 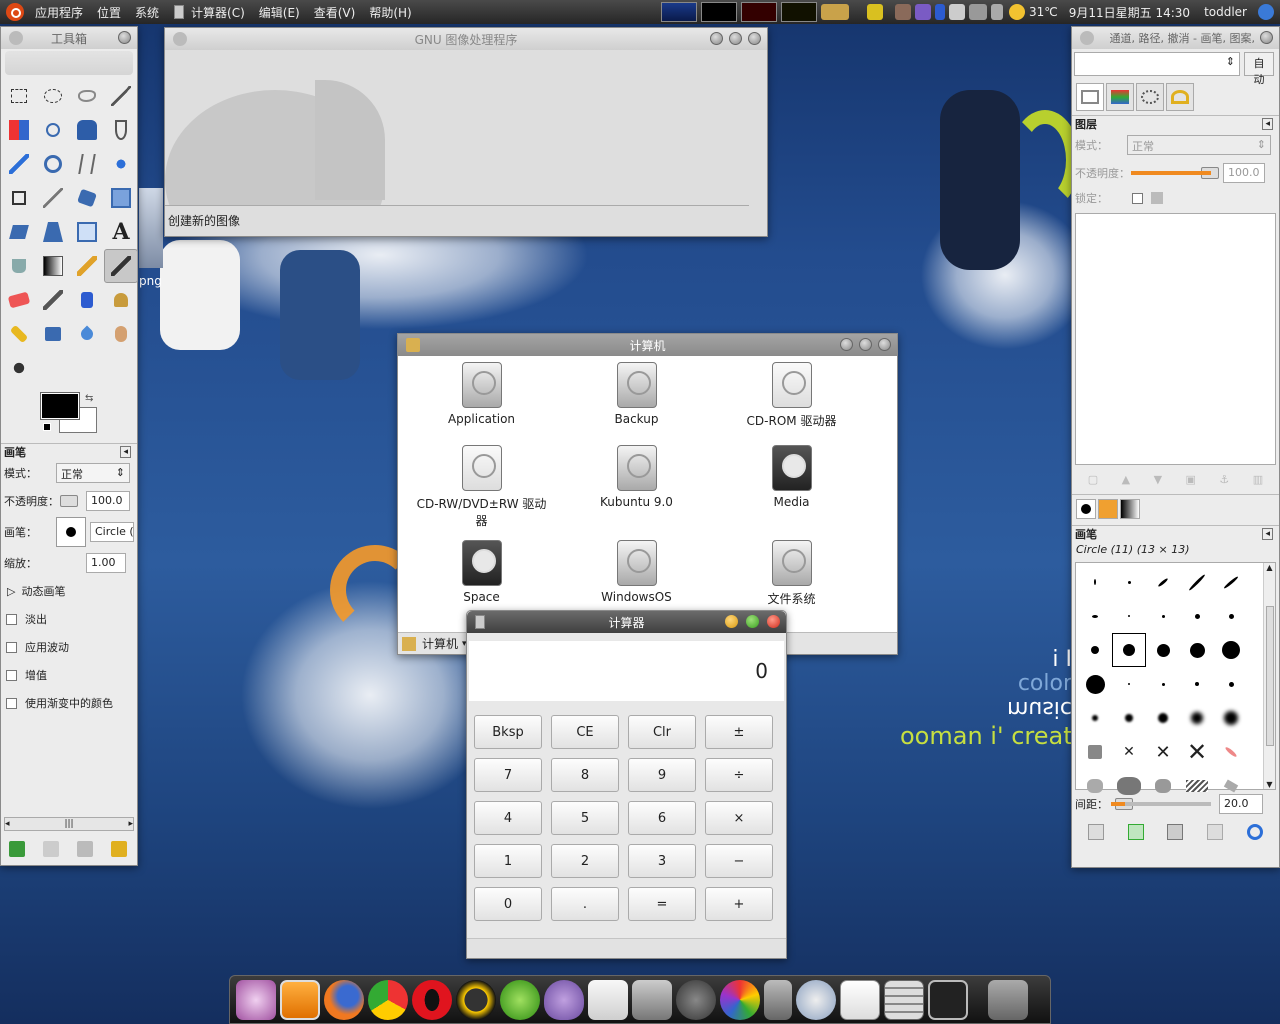 What do you see at coordinates (53, 198) in the screenshot?
I see `crop-tool` at bounding box center [53, 198].